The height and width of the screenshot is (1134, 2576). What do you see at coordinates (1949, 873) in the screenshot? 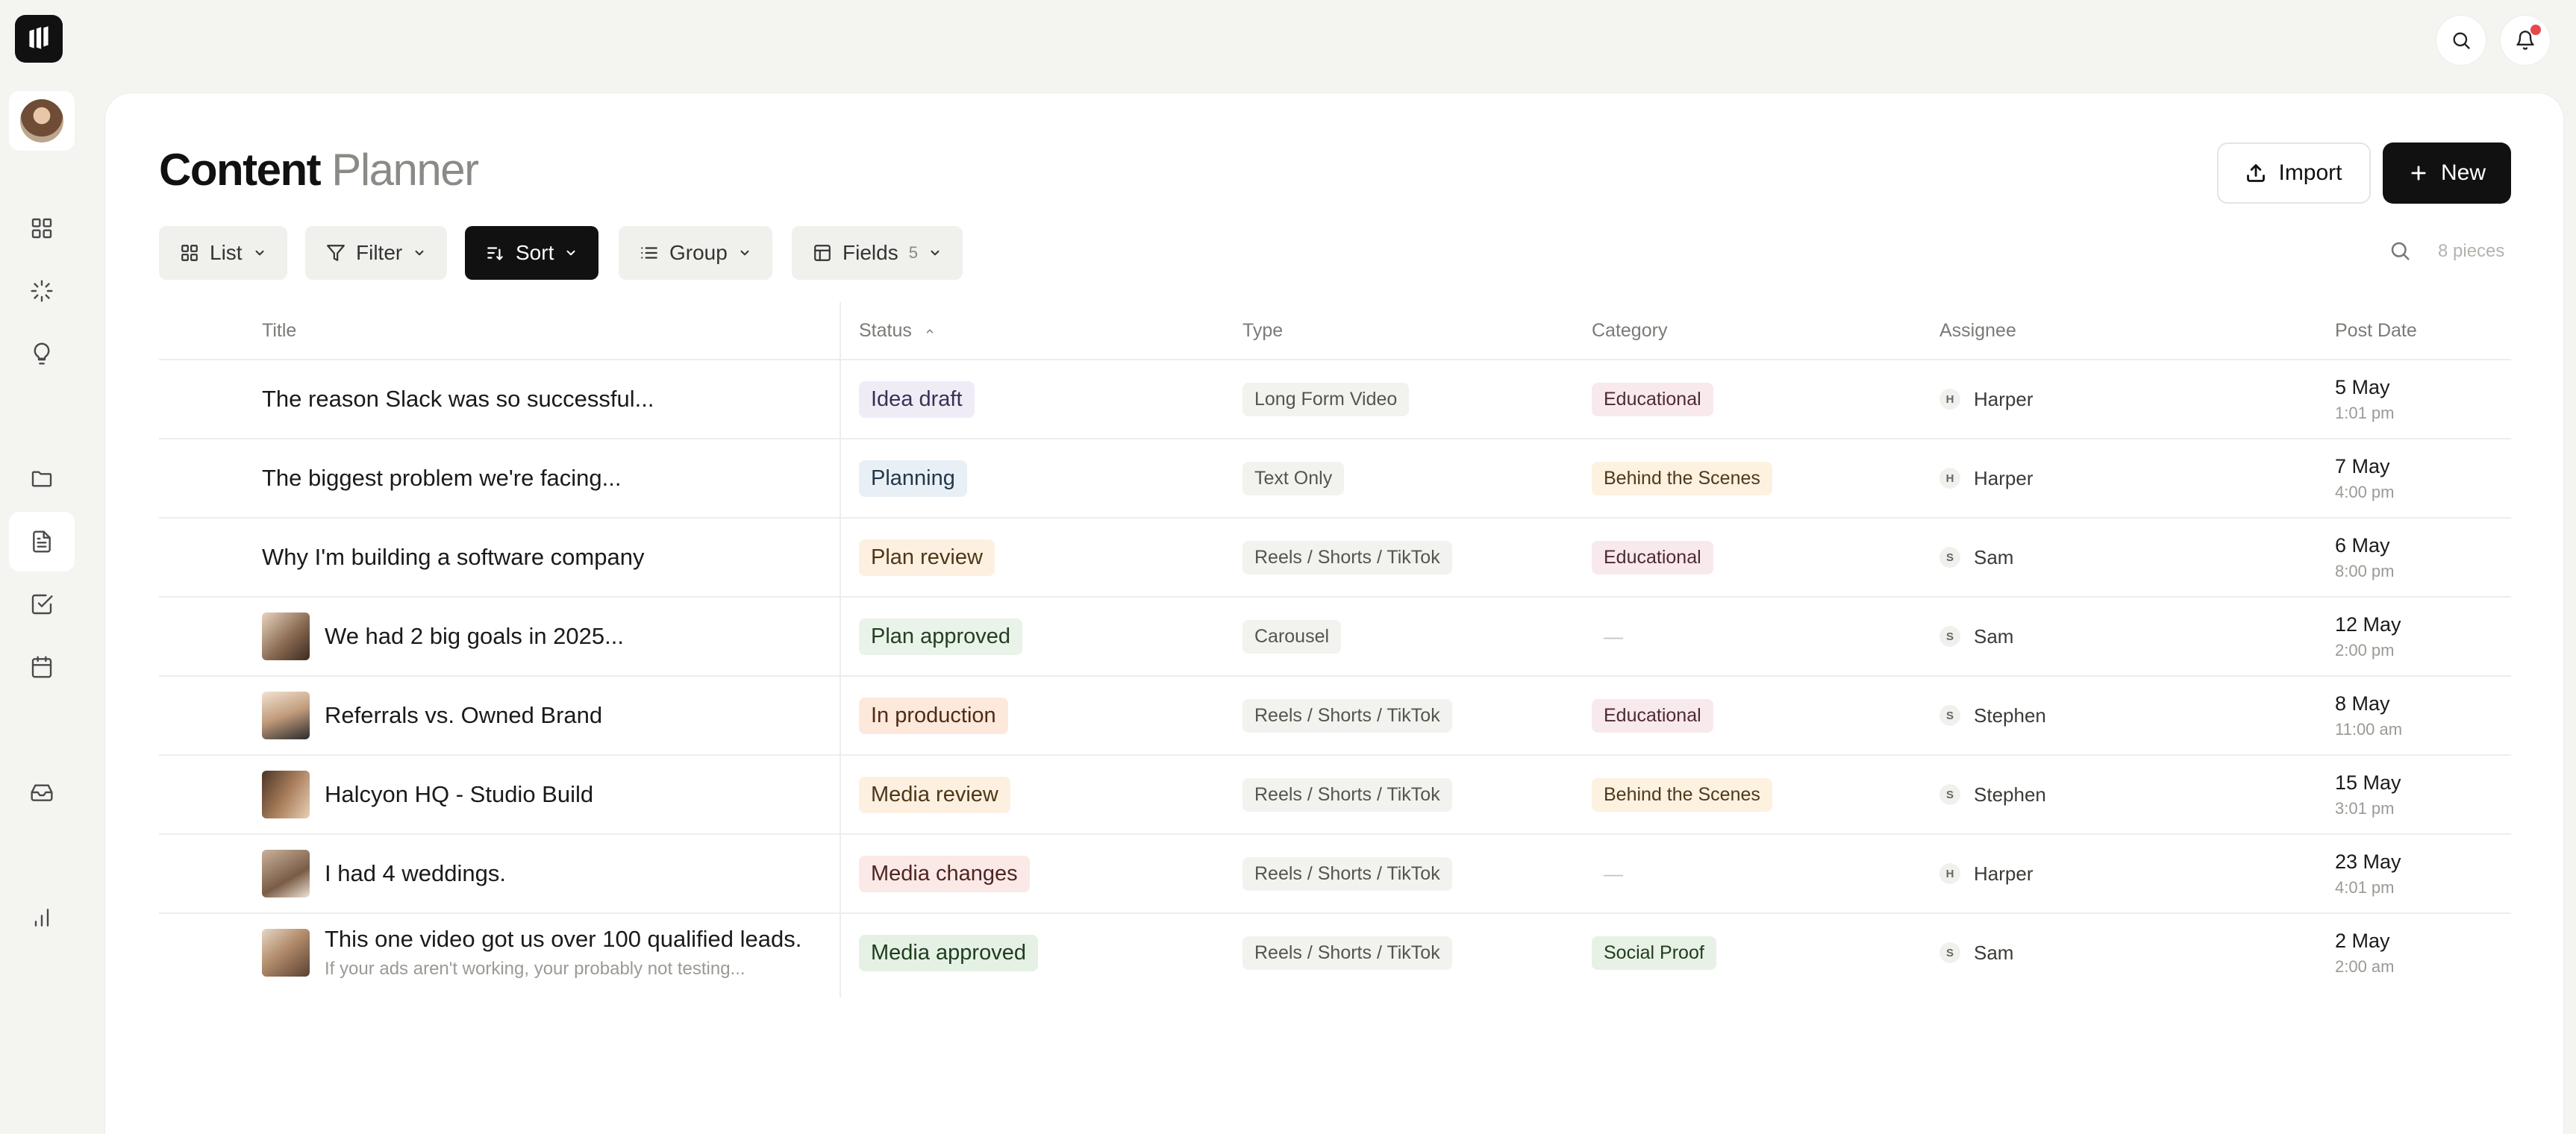
I see `assignee-initial: H` at bounding box center [1949, 873].